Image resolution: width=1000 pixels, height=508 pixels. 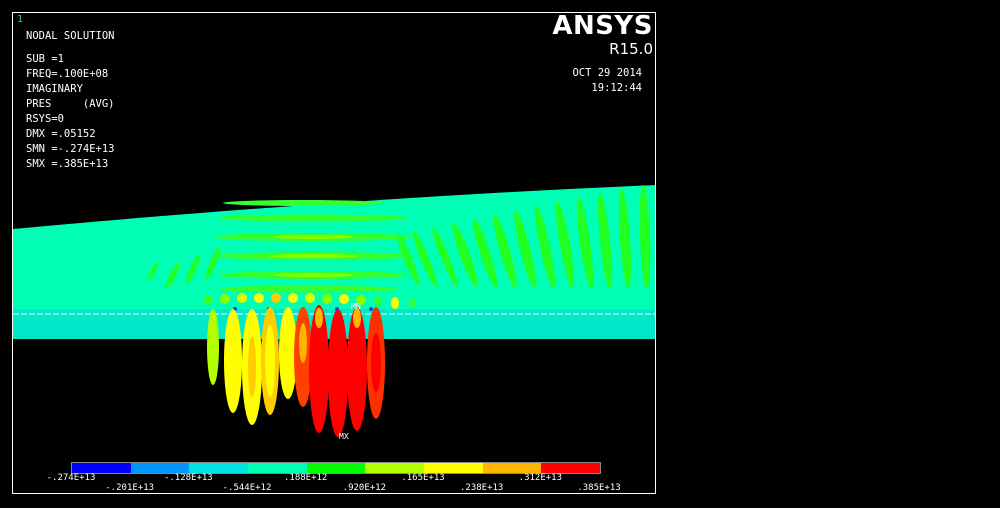 I want to click on legend-label: .165E+13, so click(x=423, y=478).